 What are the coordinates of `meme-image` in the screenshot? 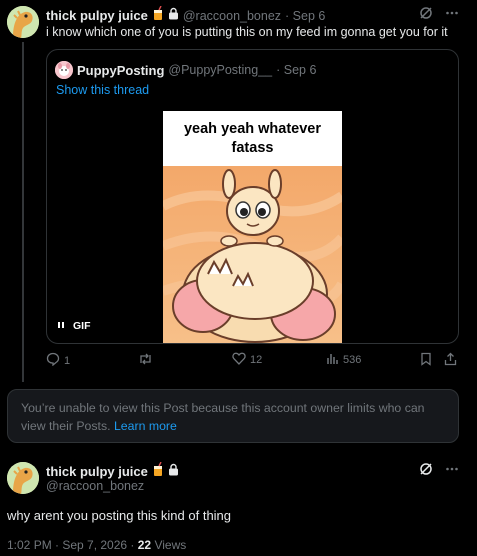 It's located at (252, 254).